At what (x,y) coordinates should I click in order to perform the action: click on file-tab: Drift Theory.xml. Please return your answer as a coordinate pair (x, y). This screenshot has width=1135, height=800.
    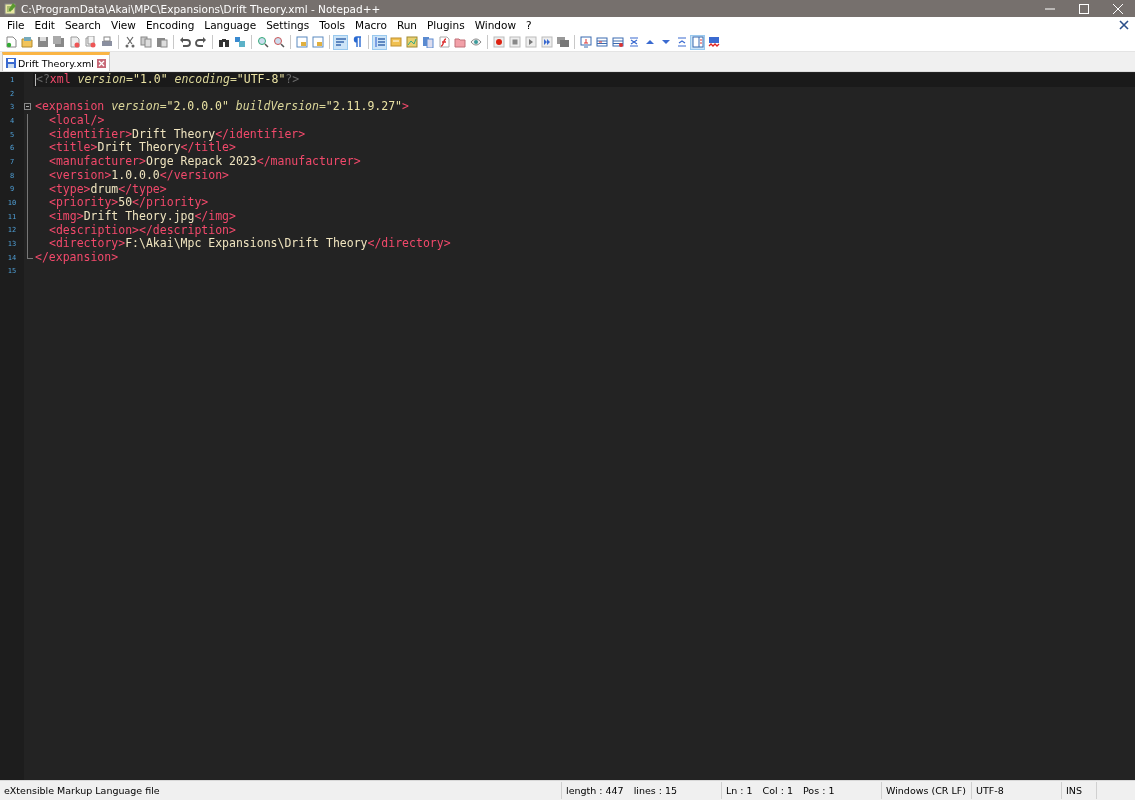
    Looking at the image, I should click on (56, 61).